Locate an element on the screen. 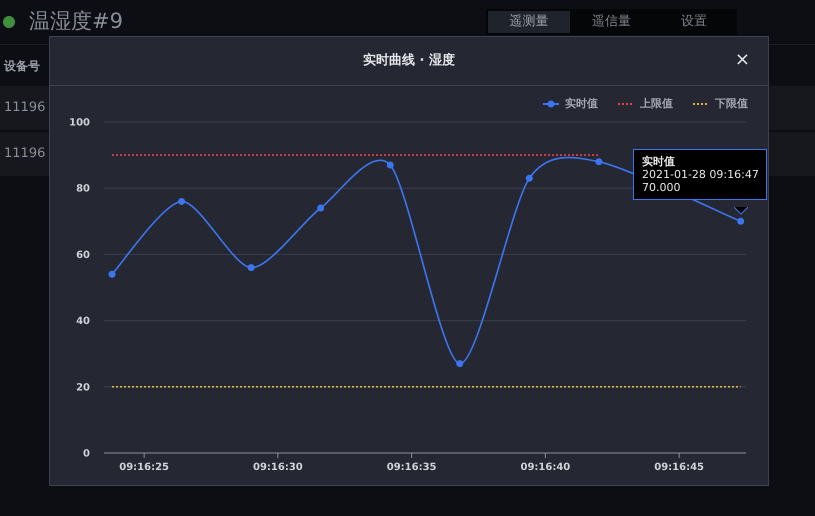 This screenshot has width=815, height=516. tab: 设置 is located at coordinates (693, 22).